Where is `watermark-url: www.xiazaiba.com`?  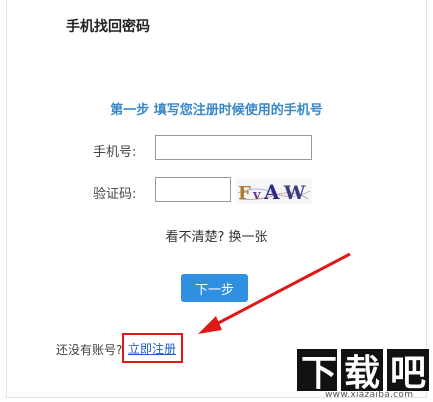
watermark-url: www.xiazaiba.com is located at coordinates (369, 395).